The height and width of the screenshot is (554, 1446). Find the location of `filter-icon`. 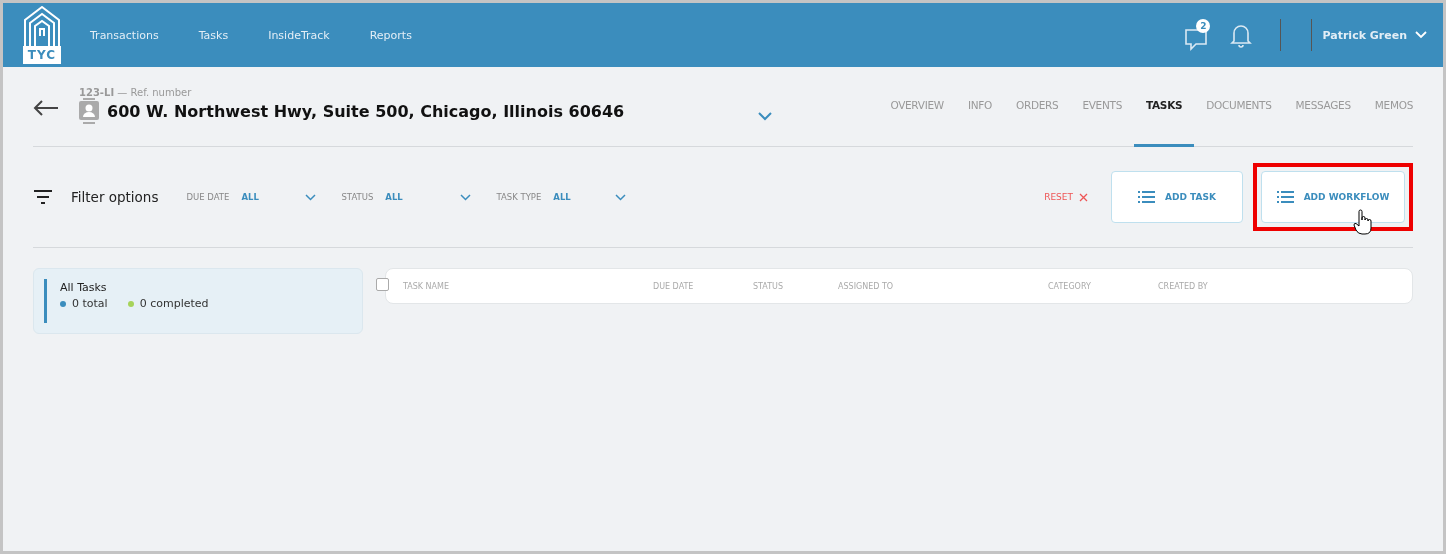

filter-icon is located at coordinates (43, 197).